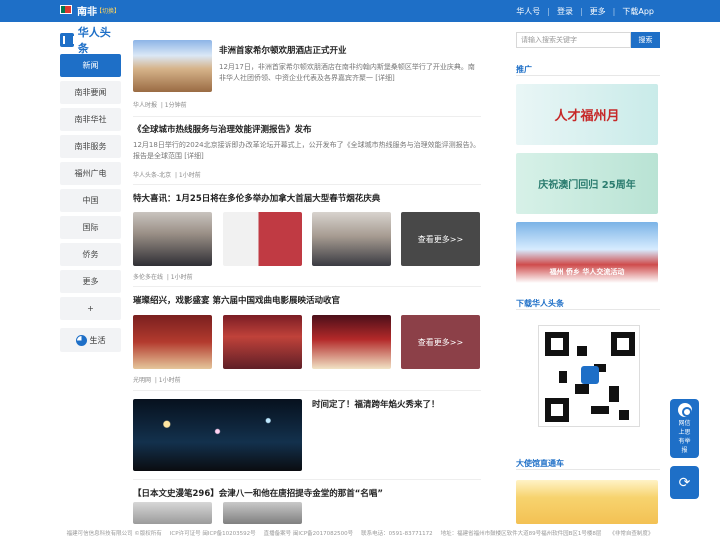 Image resolution: width=720 pixels, height=540 pixels. Describe the element at coordinates (90, 200) in the screenshot. I see `nav-item-china: 中国` at that location.